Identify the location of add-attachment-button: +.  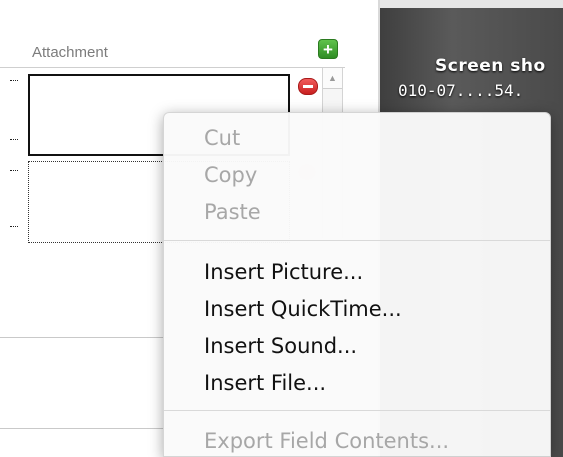
(328, 49).